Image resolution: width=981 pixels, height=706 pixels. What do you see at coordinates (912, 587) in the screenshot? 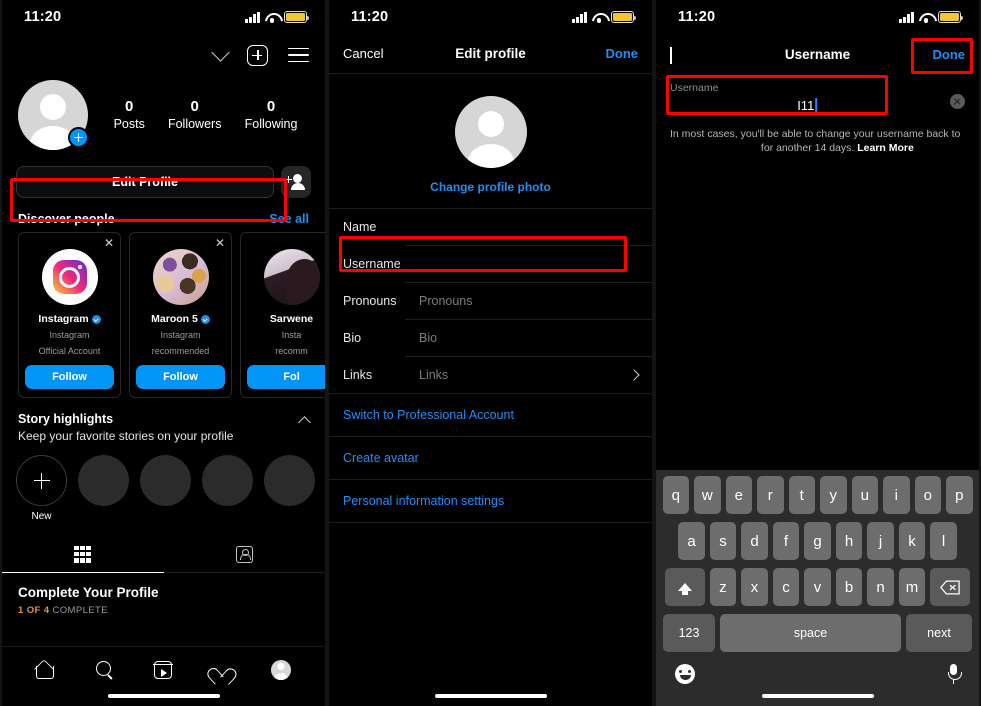
I see `key-m: m` at bounding box center [912, 587].